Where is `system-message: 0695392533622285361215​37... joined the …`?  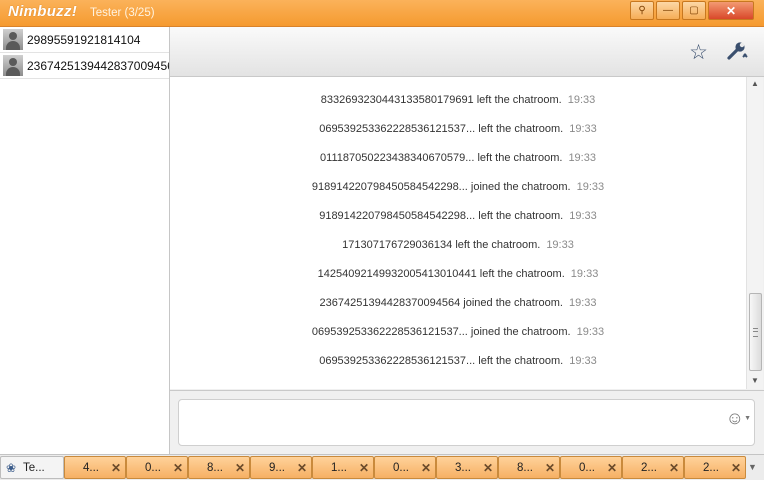 system-message: 0695392533622285361215​37... joined the … is located at coordinates (458, 332).